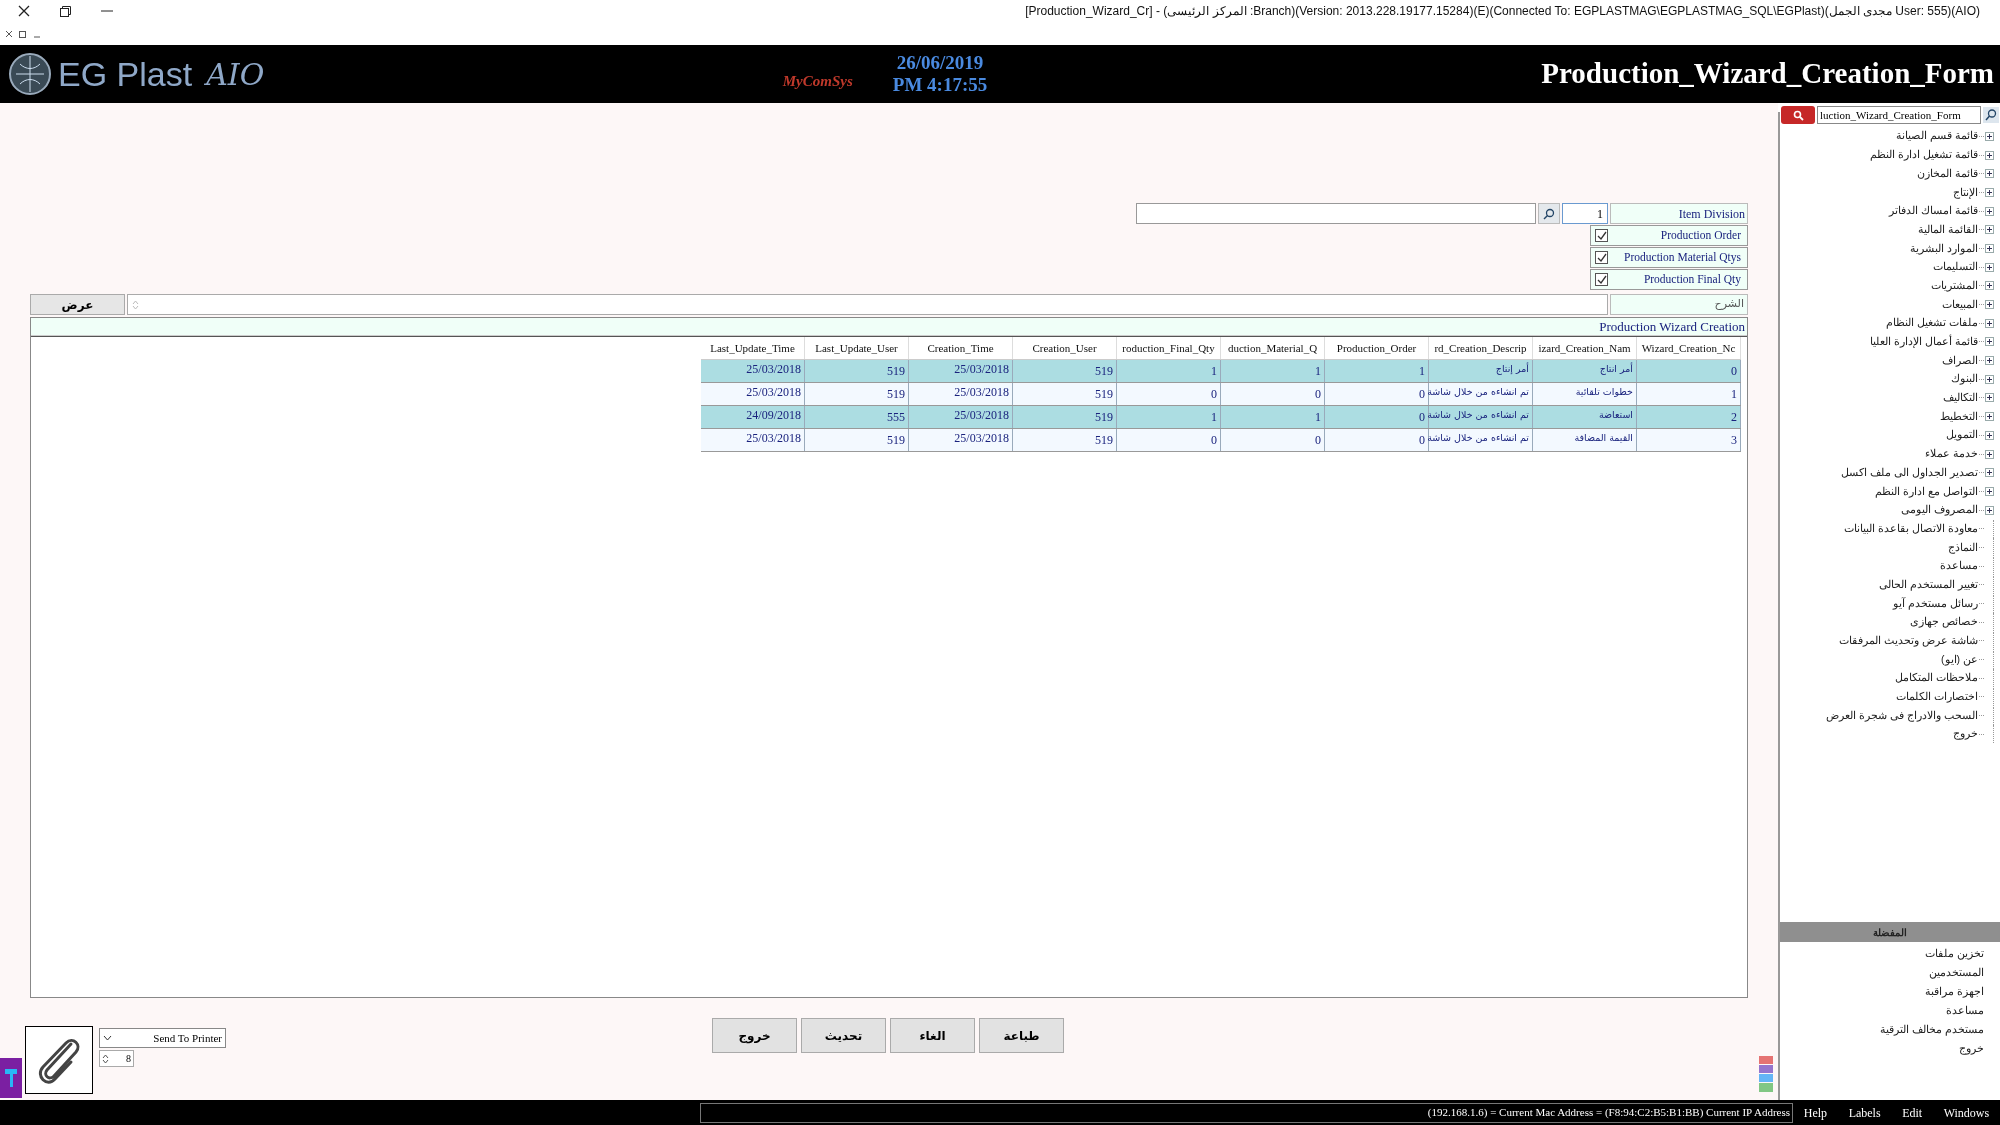 The width and height of the screenshot is (2000, 1125). Describe the element at coordinates (1912, 1112) in the screenshot. I see `menu-item: Edit` at that location.